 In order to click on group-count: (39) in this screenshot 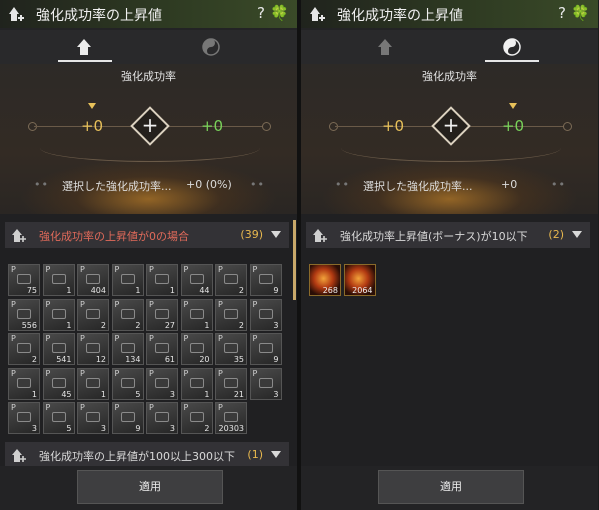, I will do `click(251, 234)`.